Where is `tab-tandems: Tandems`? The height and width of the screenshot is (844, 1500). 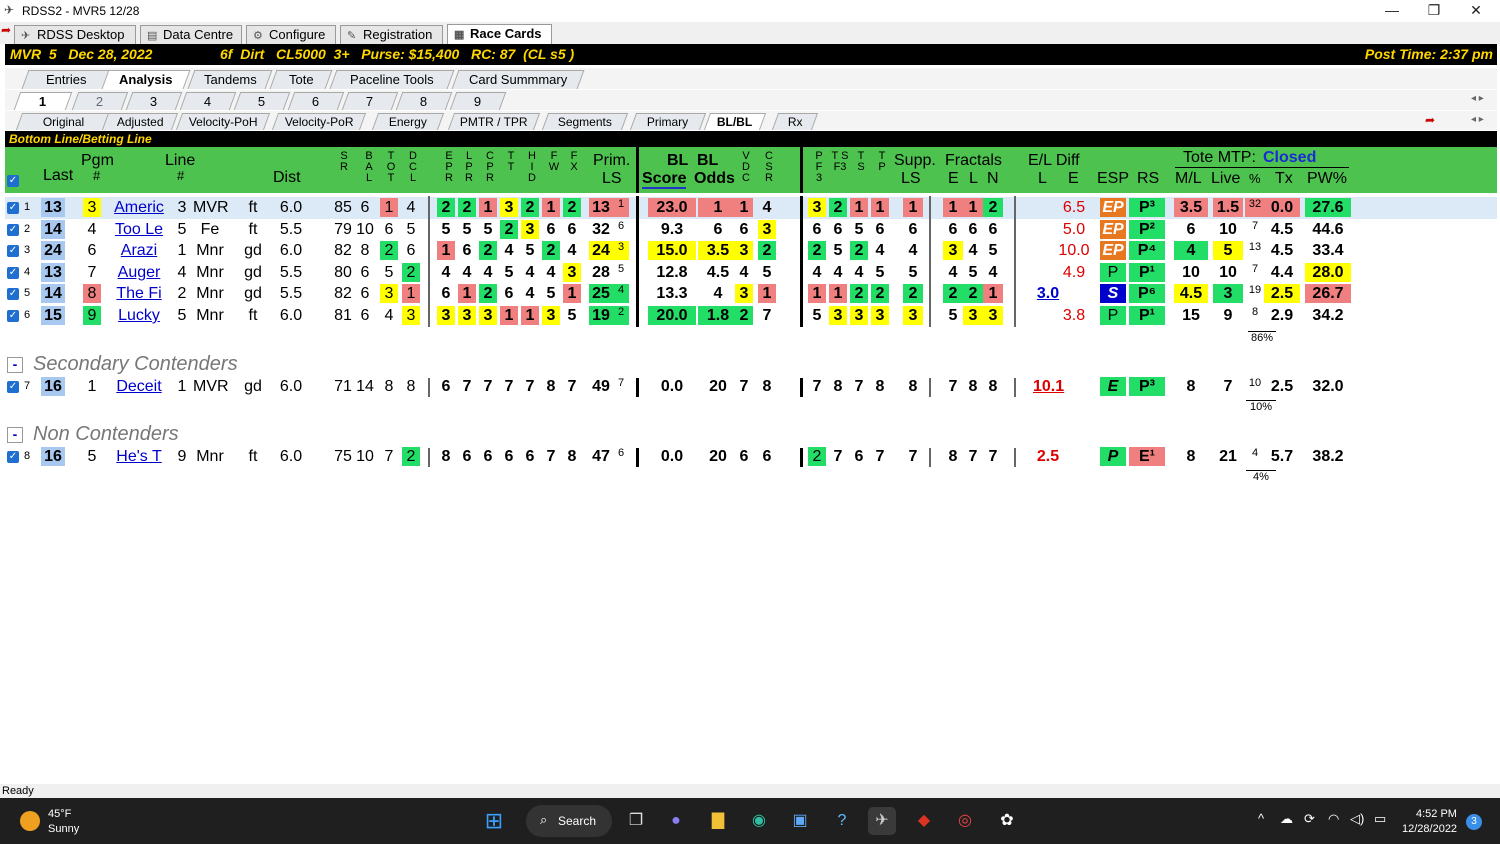 tab-tandems: Tandems is located at coordinates (230, 79).